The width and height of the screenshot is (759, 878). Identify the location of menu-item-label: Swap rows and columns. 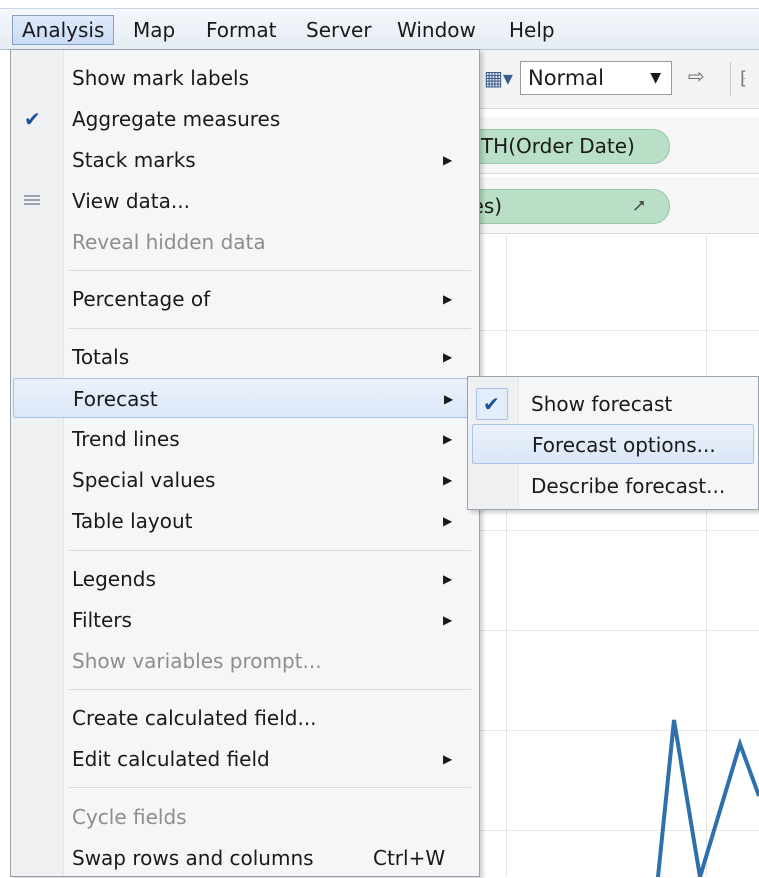
(193, 858).